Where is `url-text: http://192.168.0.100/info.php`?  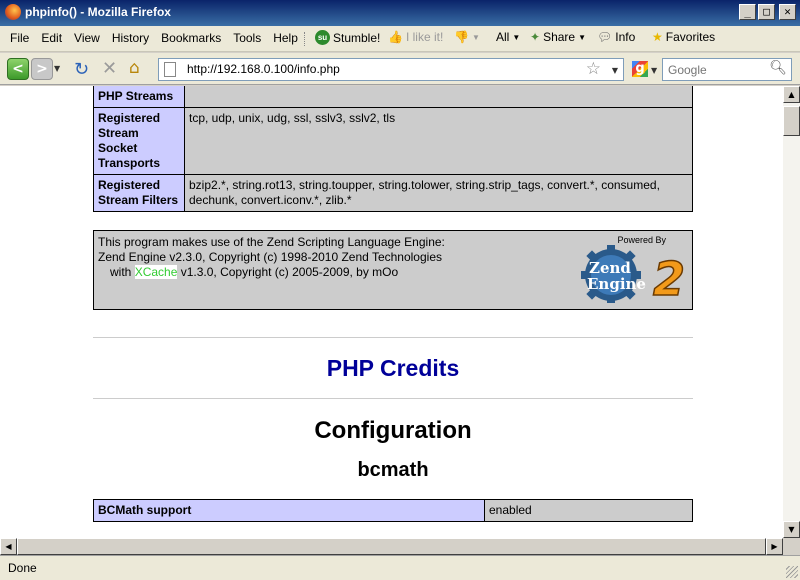 url-text: http://192.168.0.100/info.php is located at coordinates (263, 69).